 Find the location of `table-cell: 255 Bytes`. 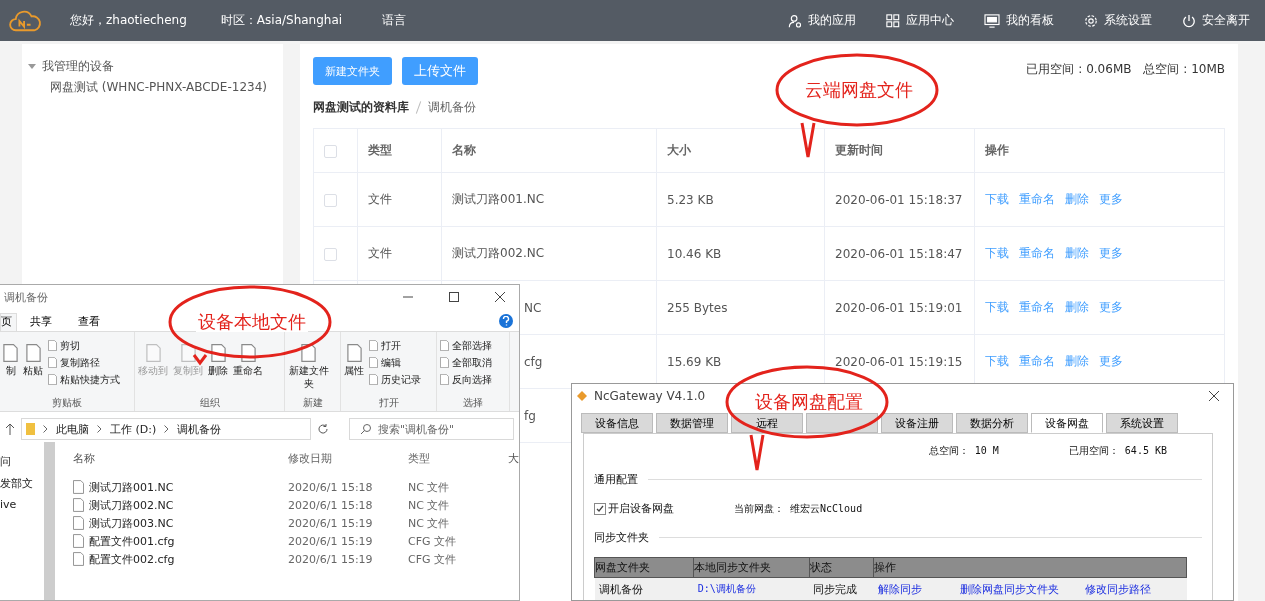

table-cell: 255 Bytes is located at coordinates (697, 307).